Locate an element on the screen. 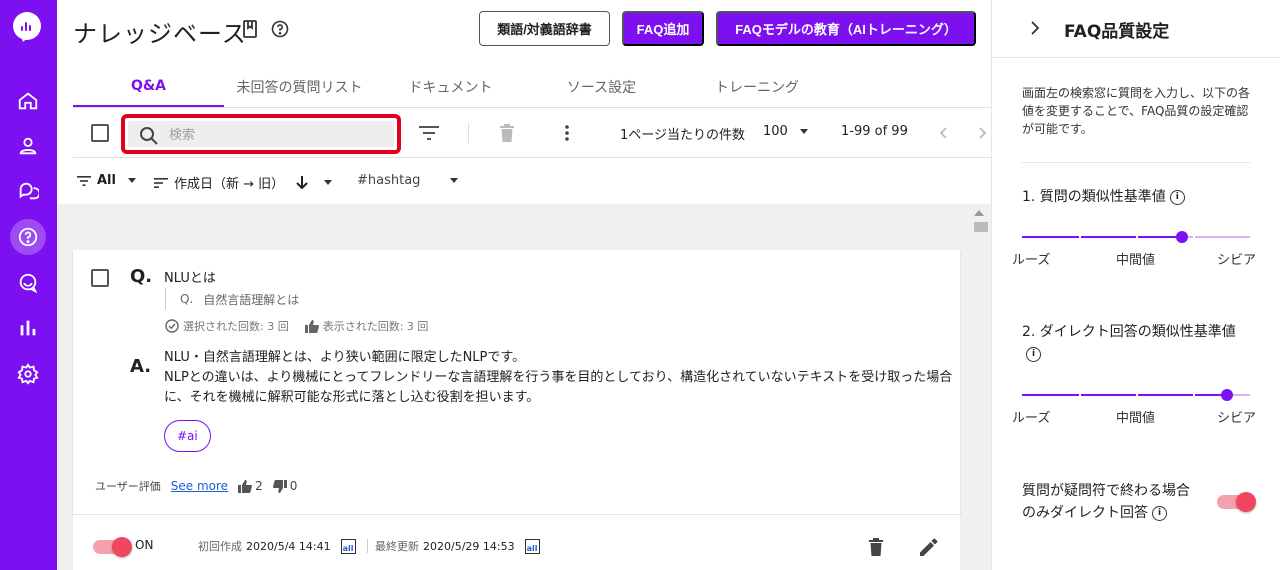  sort-filter: 作成日（新 → 旧） is located at coordinates (243, 182).